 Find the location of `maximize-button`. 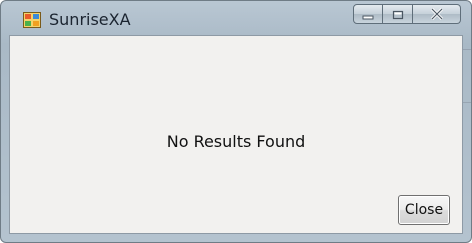

maximize-button is located at coordinates (398, 14).